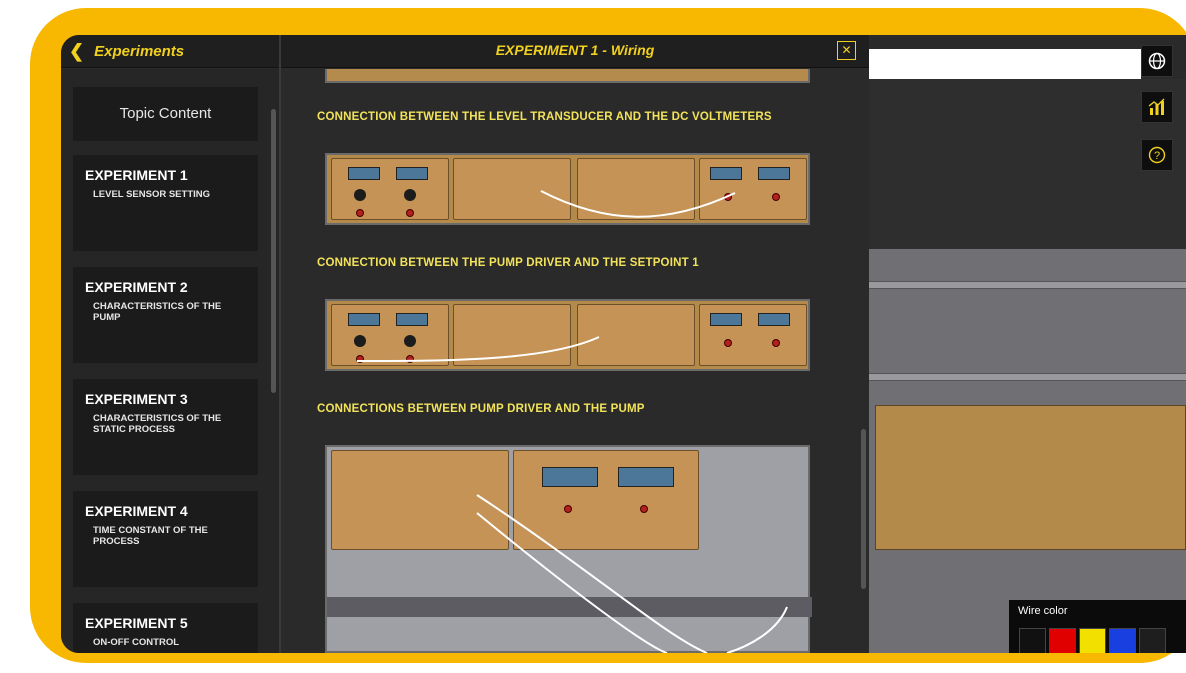 Image resolution: width=1186 pixels, height=673 pixels. I want to click on globe-icon, so click(1157, 61).